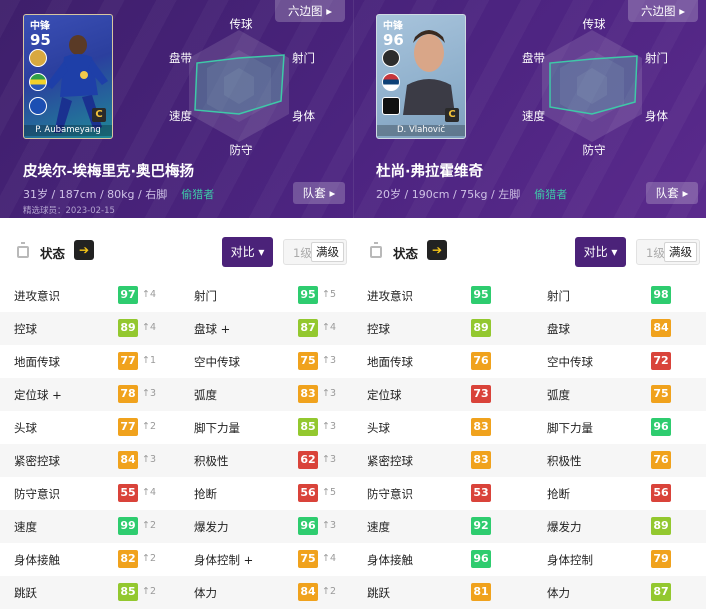  What do you see at coordinates (661, 361) in the screenshot?
I see `stat-value-badge: 72` at bounding box center [661, 361].